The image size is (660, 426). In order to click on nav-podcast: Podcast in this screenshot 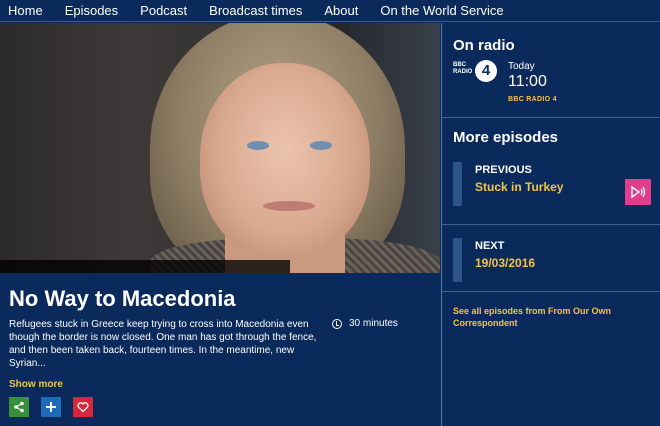, I will do `click(163, 10)`.